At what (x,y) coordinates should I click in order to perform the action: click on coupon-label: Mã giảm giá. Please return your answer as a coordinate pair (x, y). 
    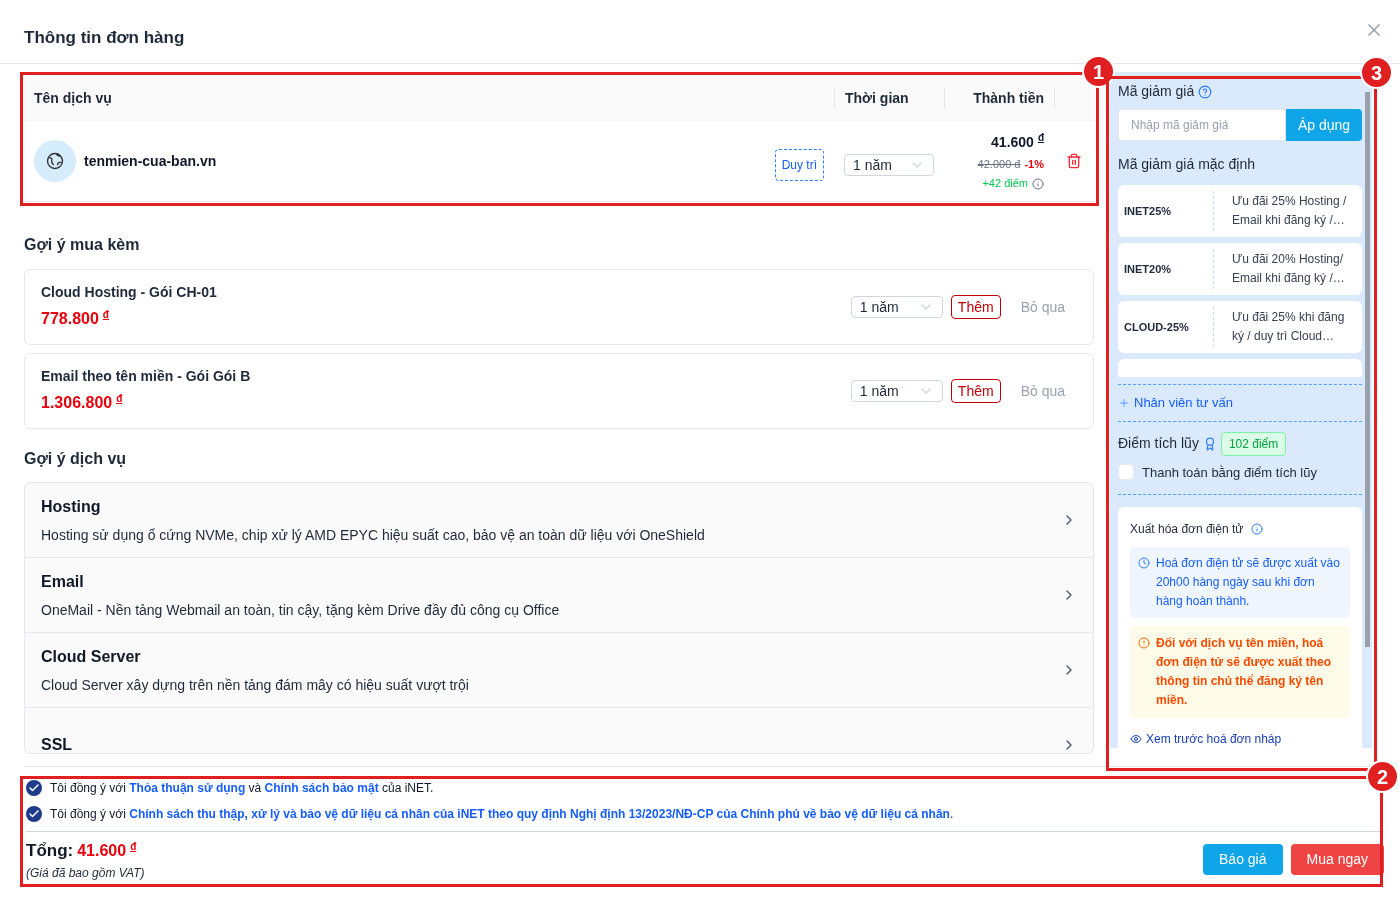
    Looking at the image, I should click on (1156, 91).